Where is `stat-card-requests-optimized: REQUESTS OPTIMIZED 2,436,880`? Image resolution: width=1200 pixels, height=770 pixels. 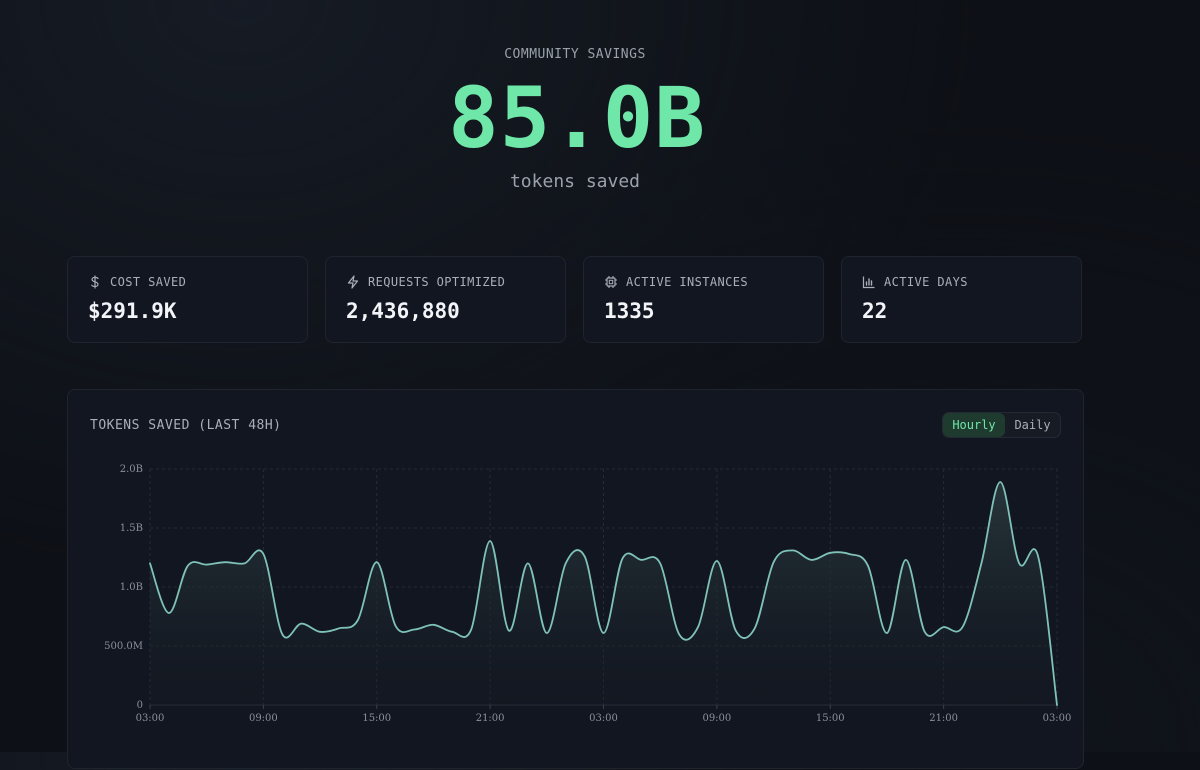
stat-card-requests-optimized: REQUESTS OPTIMIZED 2,436,880 is located at coordinates (445, 299).